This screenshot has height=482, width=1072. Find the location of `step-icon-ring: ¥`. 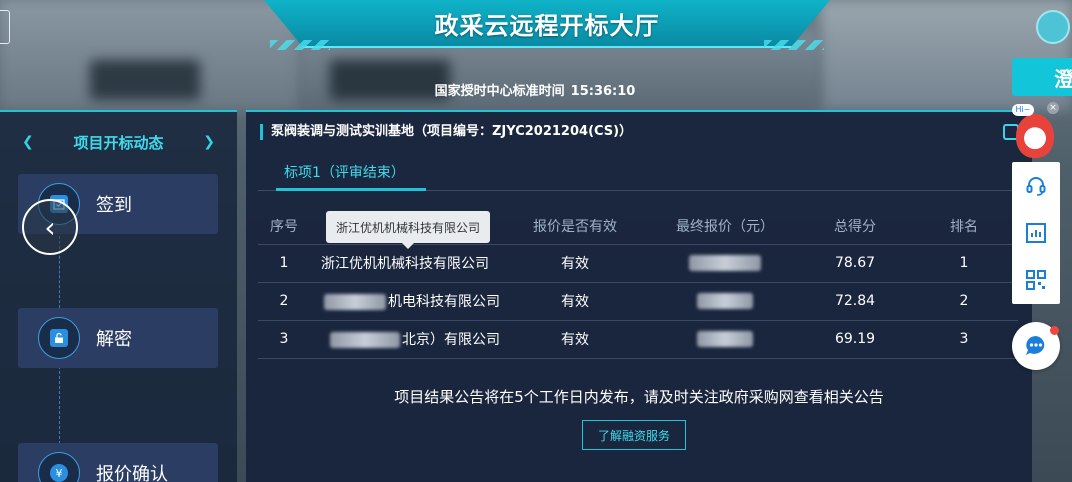

step-icon-ring: ¥ is located at coordinates (59, 467).